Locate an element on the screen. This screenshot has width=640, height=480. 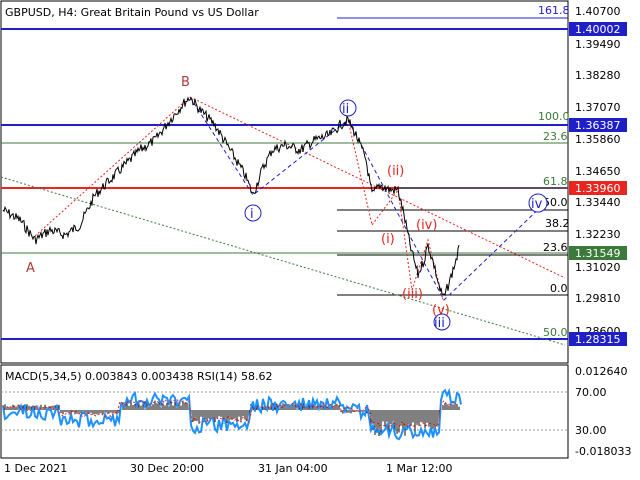
price-highlight-label: 1.36387 is located at coordinates (598, 125).